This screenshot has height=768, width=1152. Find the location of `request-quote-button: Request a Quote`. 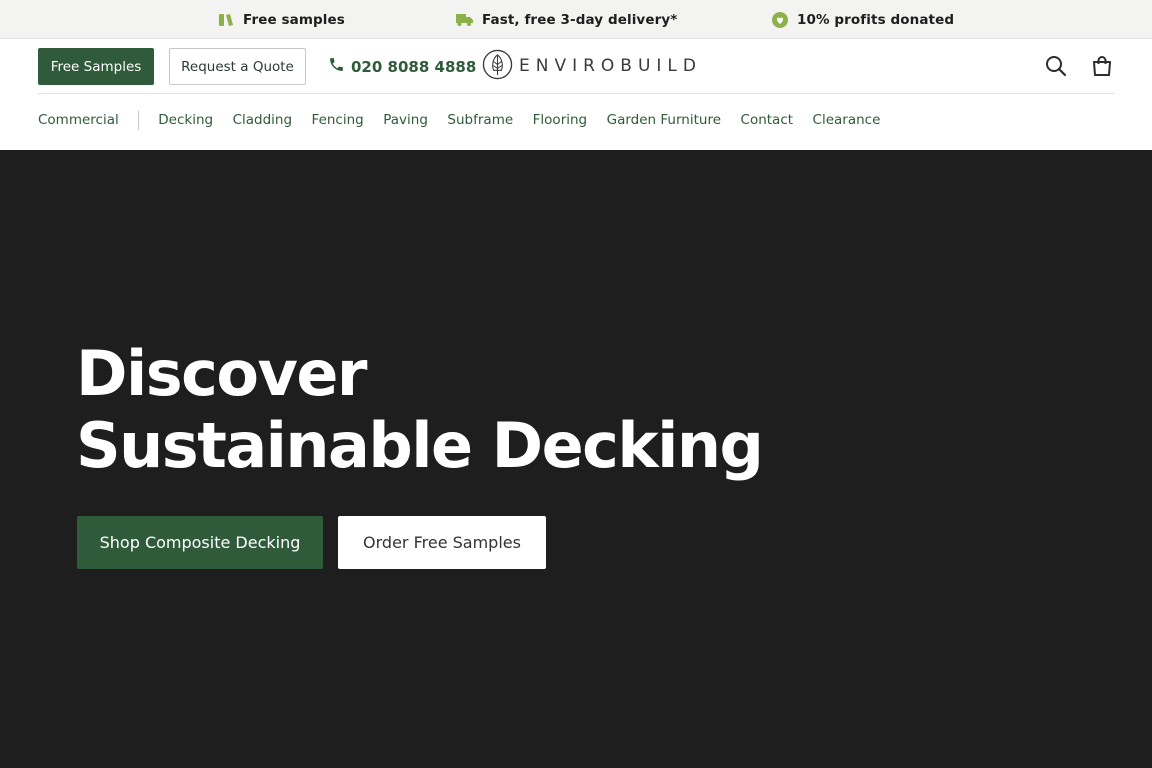

request-quote-button: Request a Quote is located at coordinates (237, 66).